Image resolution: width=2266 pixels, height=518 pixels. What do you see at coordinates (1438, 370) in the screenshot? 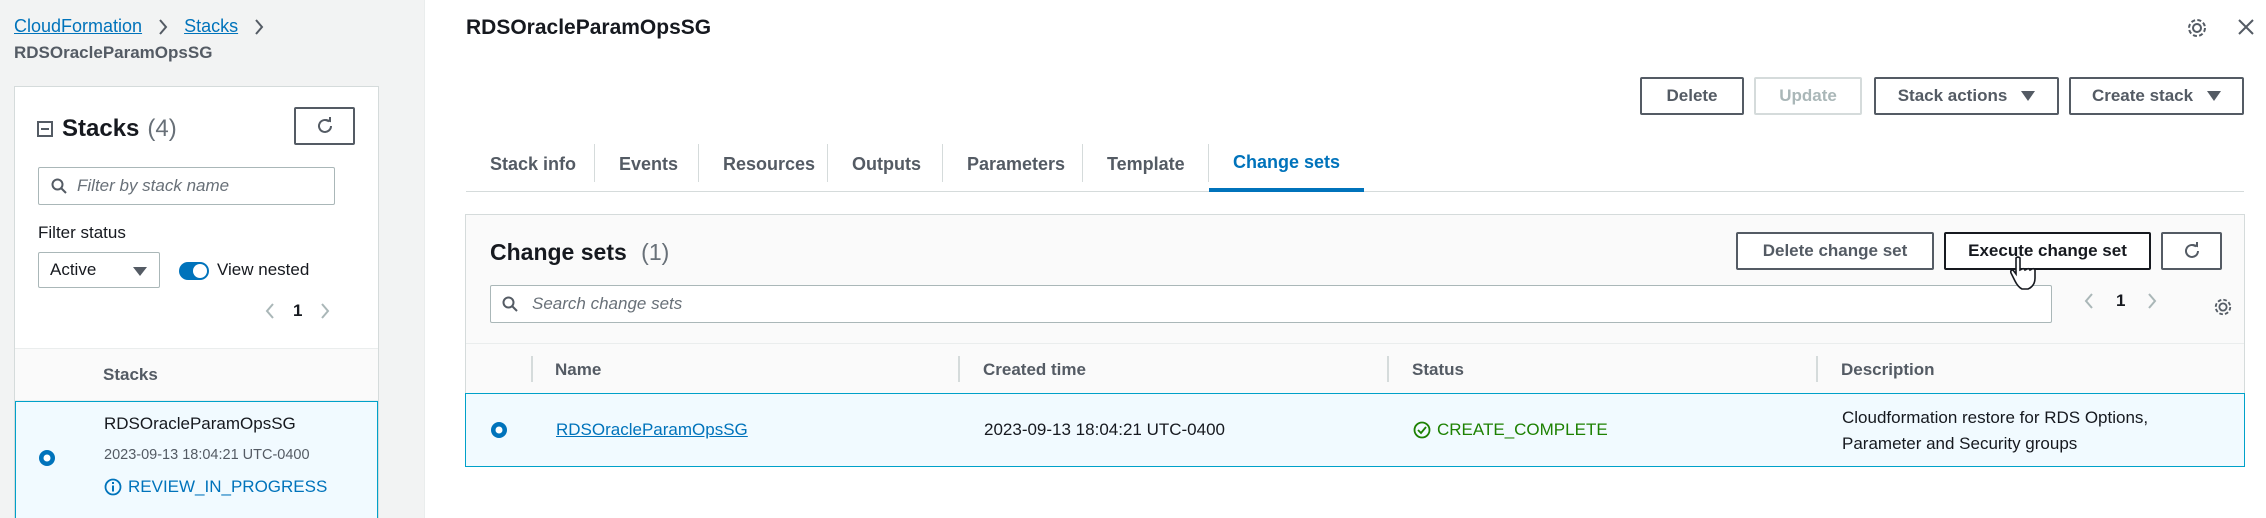
I see `column-status: Status` at bounding box center [1438, 370].